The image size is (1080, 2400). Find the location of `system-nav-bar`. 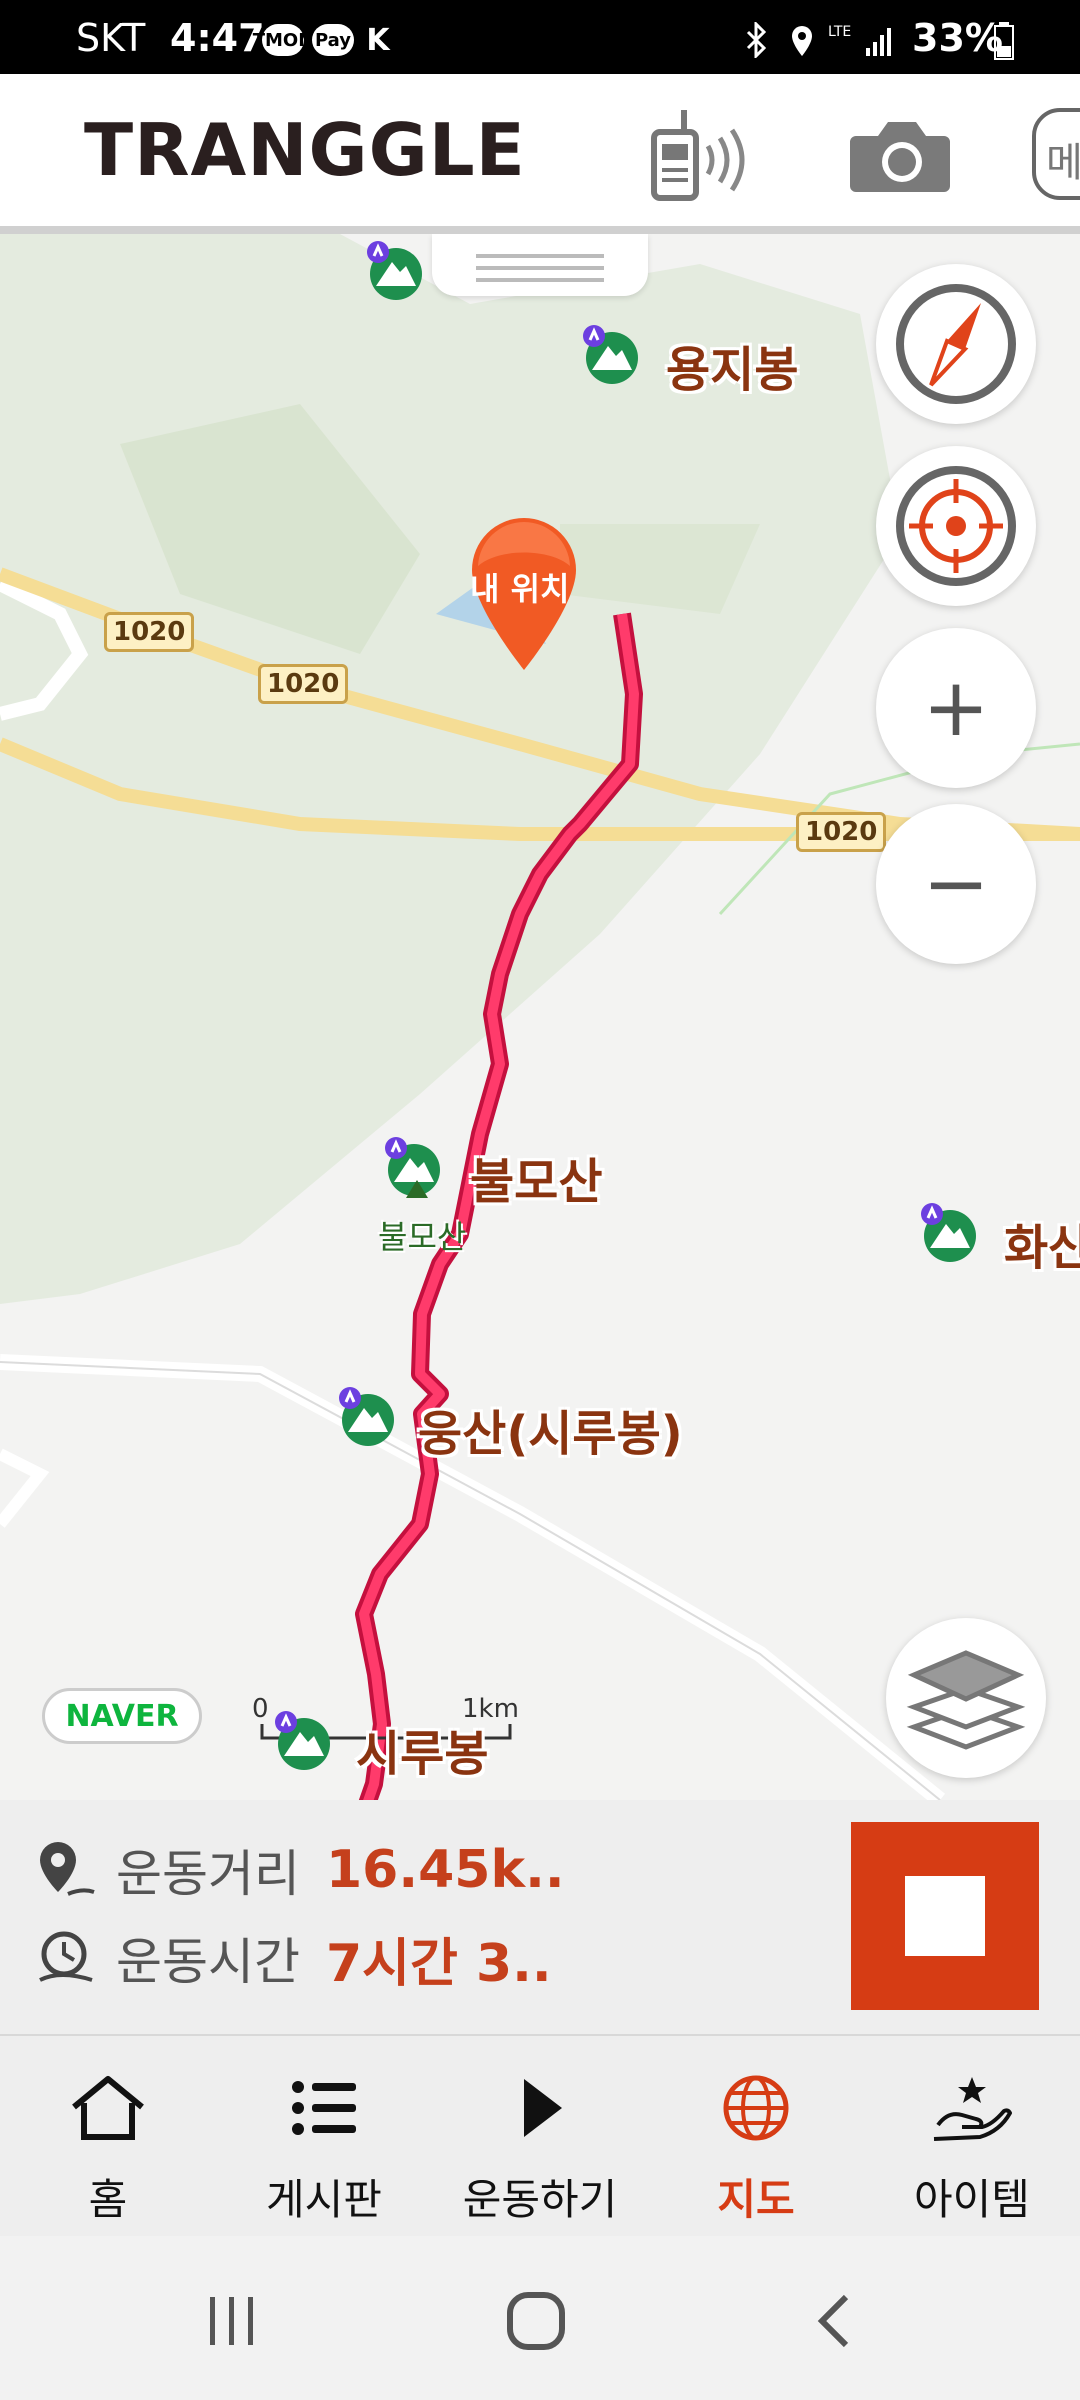

system-nav-bar is located at coordinates (540, 2318).